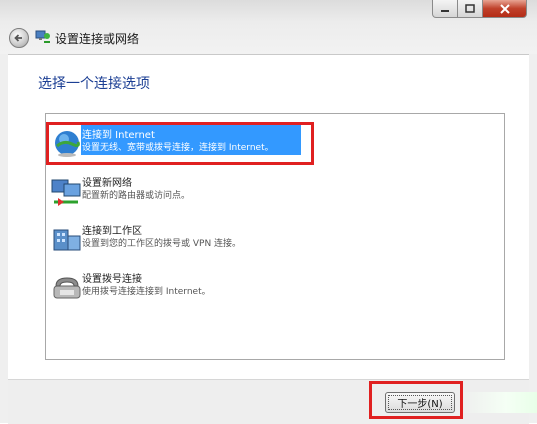 The image size is (537, 424). I want to click on window-title: 设置连接或网络, so click(97, 39).